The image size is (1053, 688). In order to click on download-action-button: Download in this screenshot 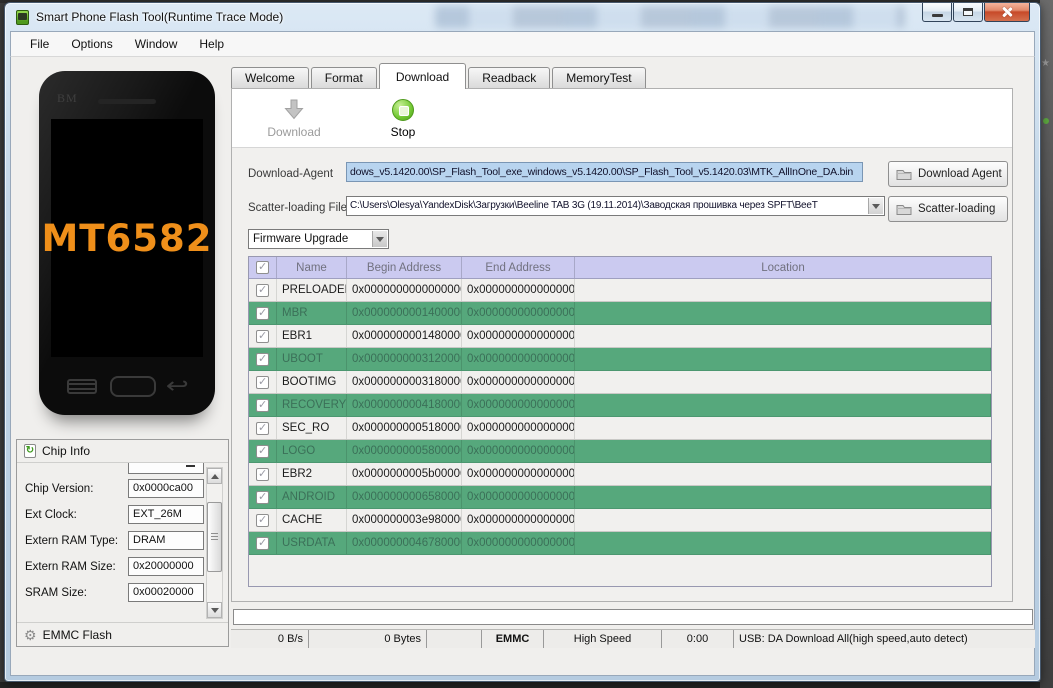, I will do `click(294, 117)`.